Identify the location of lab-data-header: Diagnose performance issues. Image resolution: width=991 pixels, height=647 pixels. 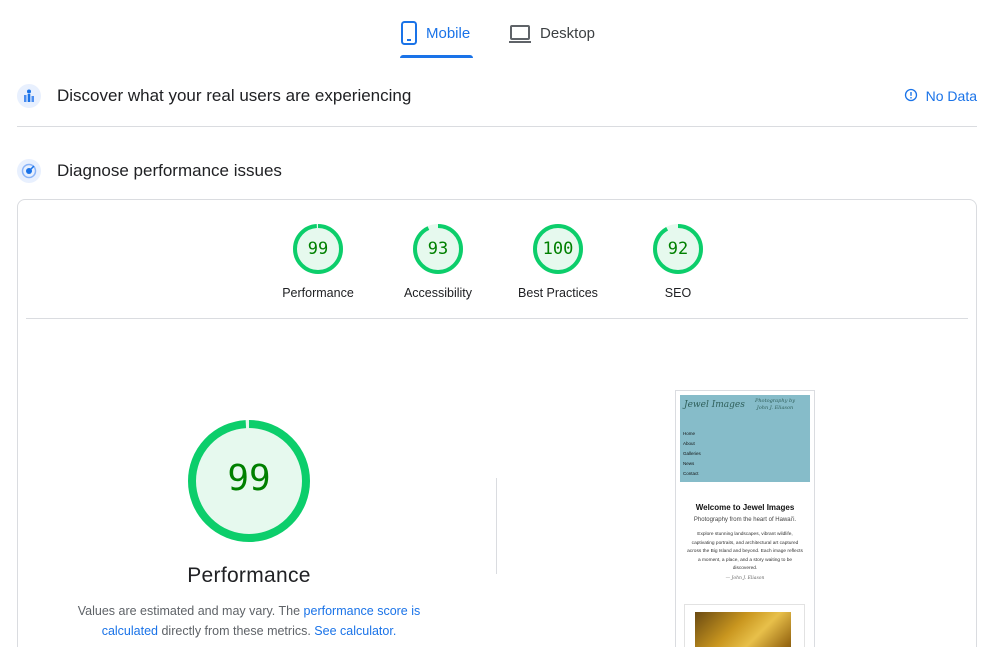
(497, 171).